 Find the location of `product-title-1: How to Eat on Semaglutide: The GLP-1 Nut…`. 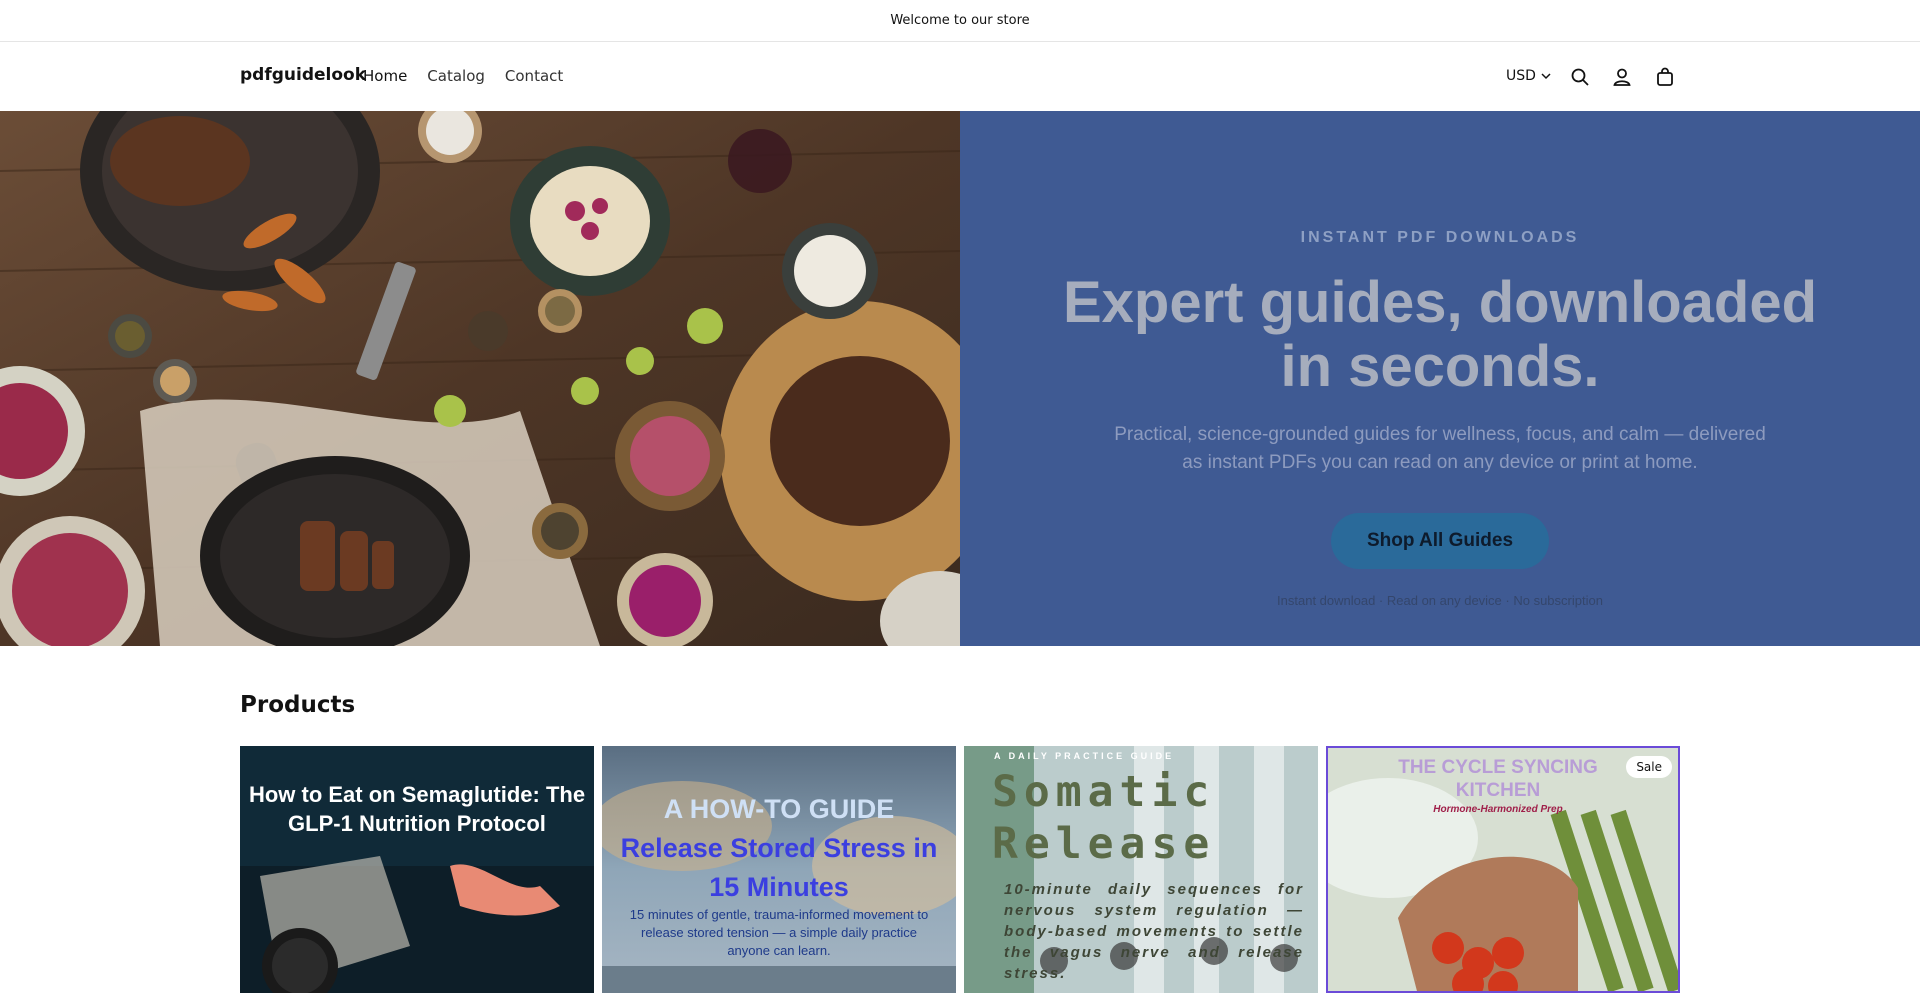

product-title-1: How to Eat on Semaglutide: The GLP-1 Nut… is located at coordinates (417, 809).